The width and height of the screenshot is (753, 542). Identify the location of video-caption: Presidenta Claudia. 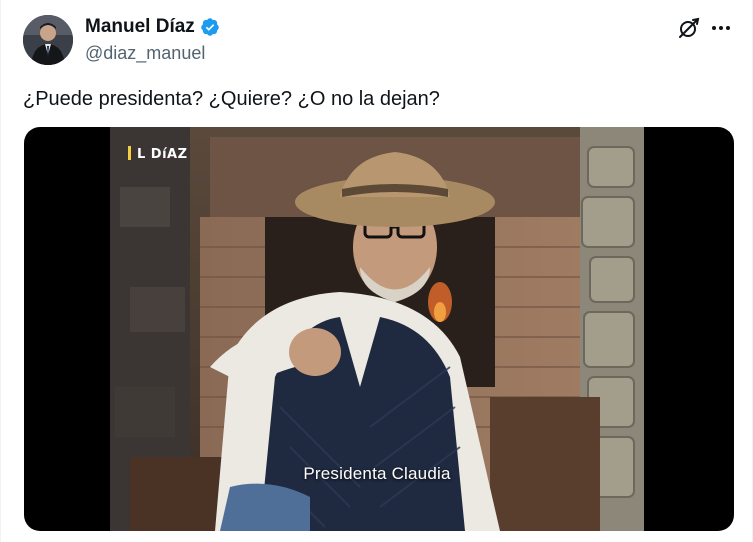
(377, 473).